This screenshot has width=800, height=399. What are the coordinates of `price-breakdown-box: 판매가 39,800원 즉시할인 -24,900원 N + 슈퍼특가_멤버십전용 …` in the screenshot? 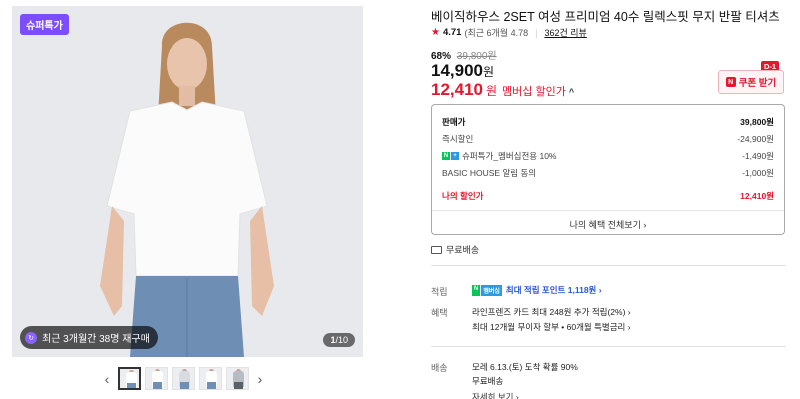 It's located at (608, 169).